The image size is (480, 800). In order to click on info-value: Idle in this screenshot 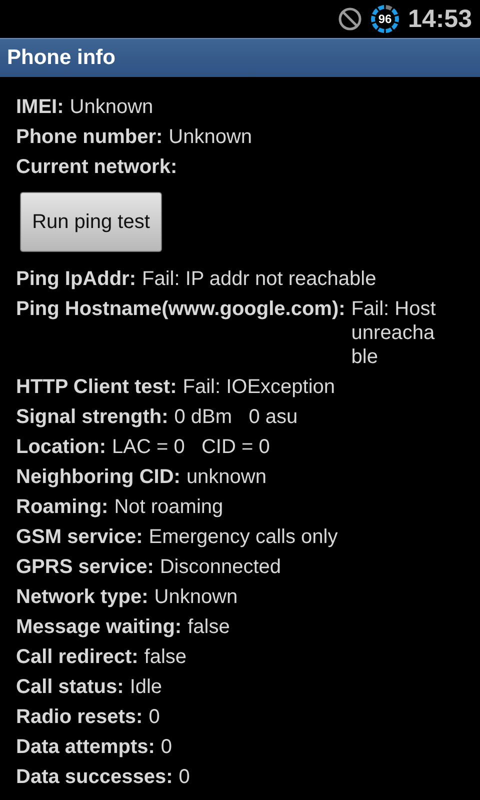, I will do `click(146, 687)`.